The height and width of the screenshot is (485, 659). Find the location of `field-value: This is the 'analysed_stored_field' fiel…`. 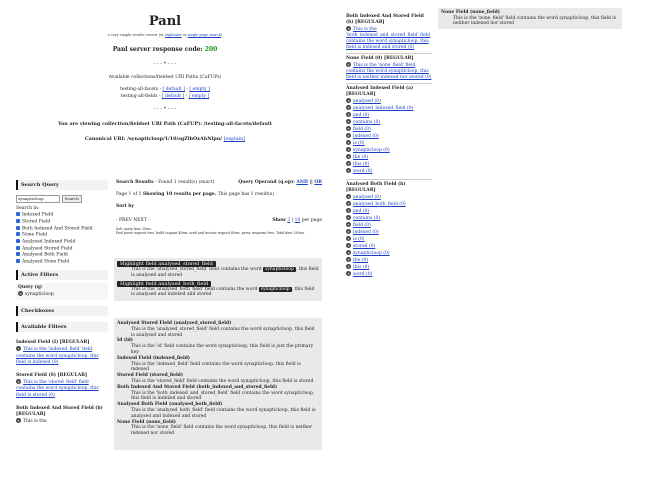

field-value: This is the 'analysed_stored_field' fiel… is located at coordinates (223, 332).